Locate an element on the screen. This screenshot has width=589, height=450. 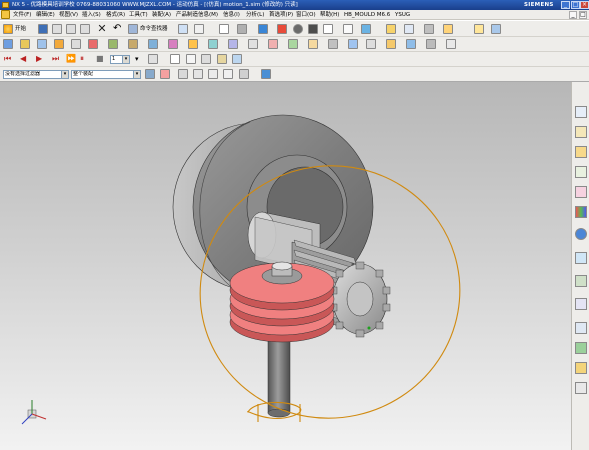
loop-icon is located at coordinates (153, 59).